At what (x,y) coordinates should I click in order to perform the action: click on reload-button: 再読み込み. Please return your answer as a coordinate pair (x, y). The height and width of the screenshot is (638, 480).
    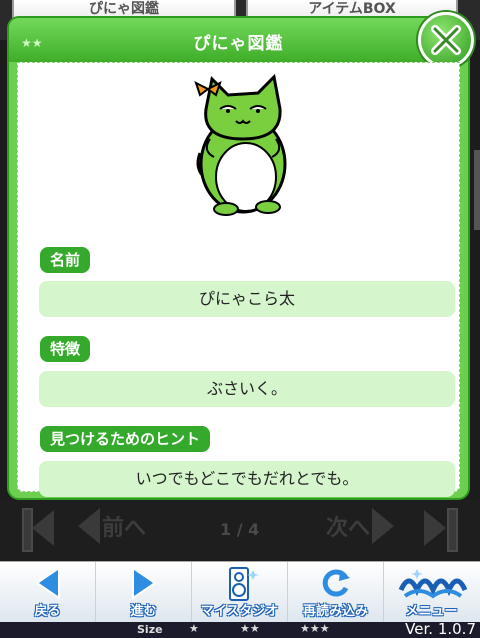
    Looking at the image, I should click on (336, 592).